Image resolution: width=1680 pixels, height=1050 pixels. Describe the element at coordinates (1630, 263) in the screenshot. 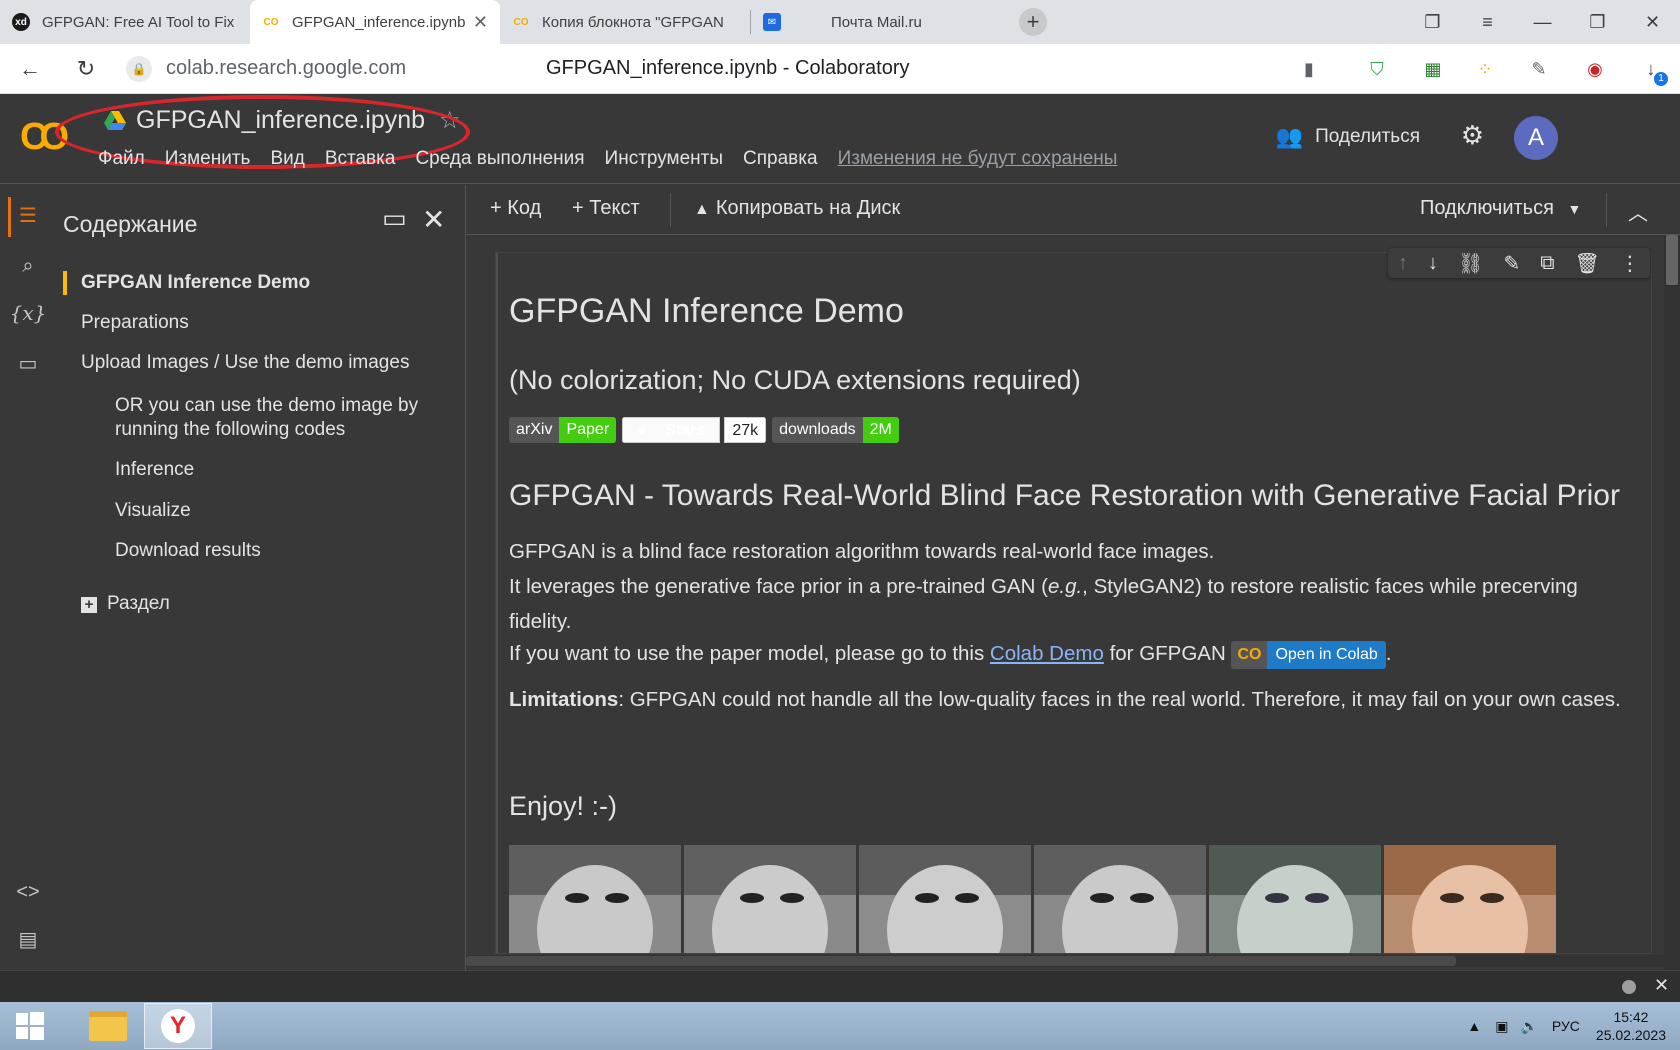

I see `more-vert-icon: ⋮` at that location.